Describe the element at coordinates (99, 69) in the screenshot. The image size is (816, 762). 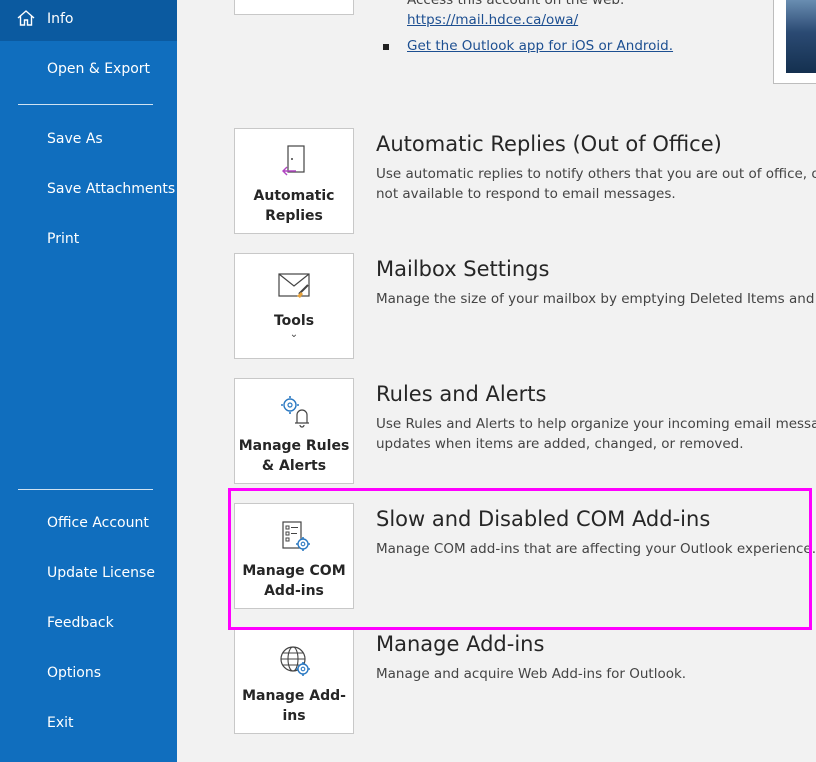
I see `sidebar-item-label: Open & Export` at that location.